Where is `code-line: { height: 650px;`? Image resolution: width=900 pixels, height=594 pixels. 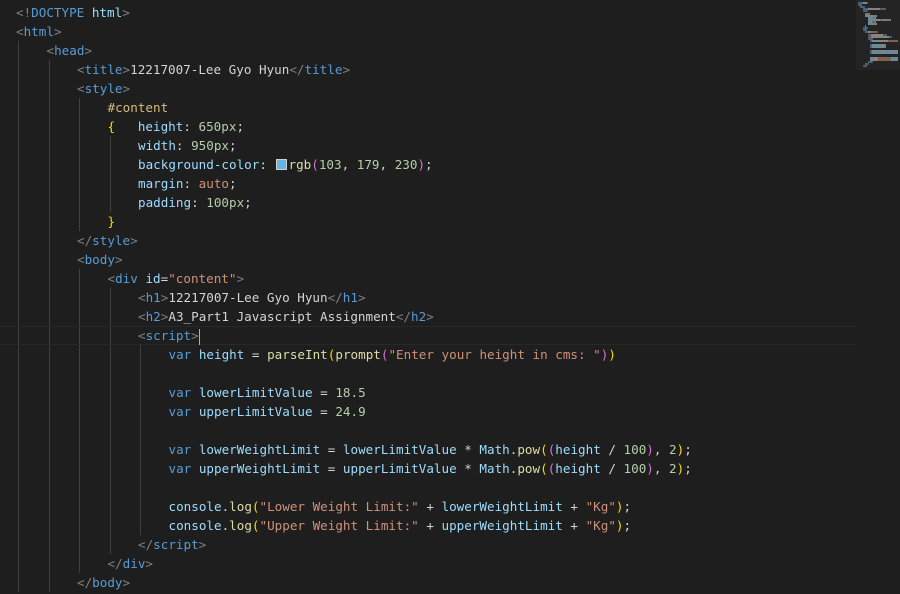
code-line: { height: 650px; is located at coordinates (430, 126).